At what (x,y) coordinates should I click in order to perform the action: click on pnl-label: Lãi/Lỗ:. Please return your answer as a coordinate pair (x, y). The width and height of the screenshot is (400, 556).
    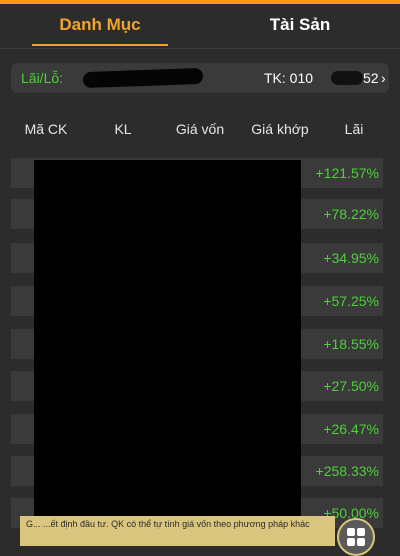
    Looking at the image, I should click on (42, 78).